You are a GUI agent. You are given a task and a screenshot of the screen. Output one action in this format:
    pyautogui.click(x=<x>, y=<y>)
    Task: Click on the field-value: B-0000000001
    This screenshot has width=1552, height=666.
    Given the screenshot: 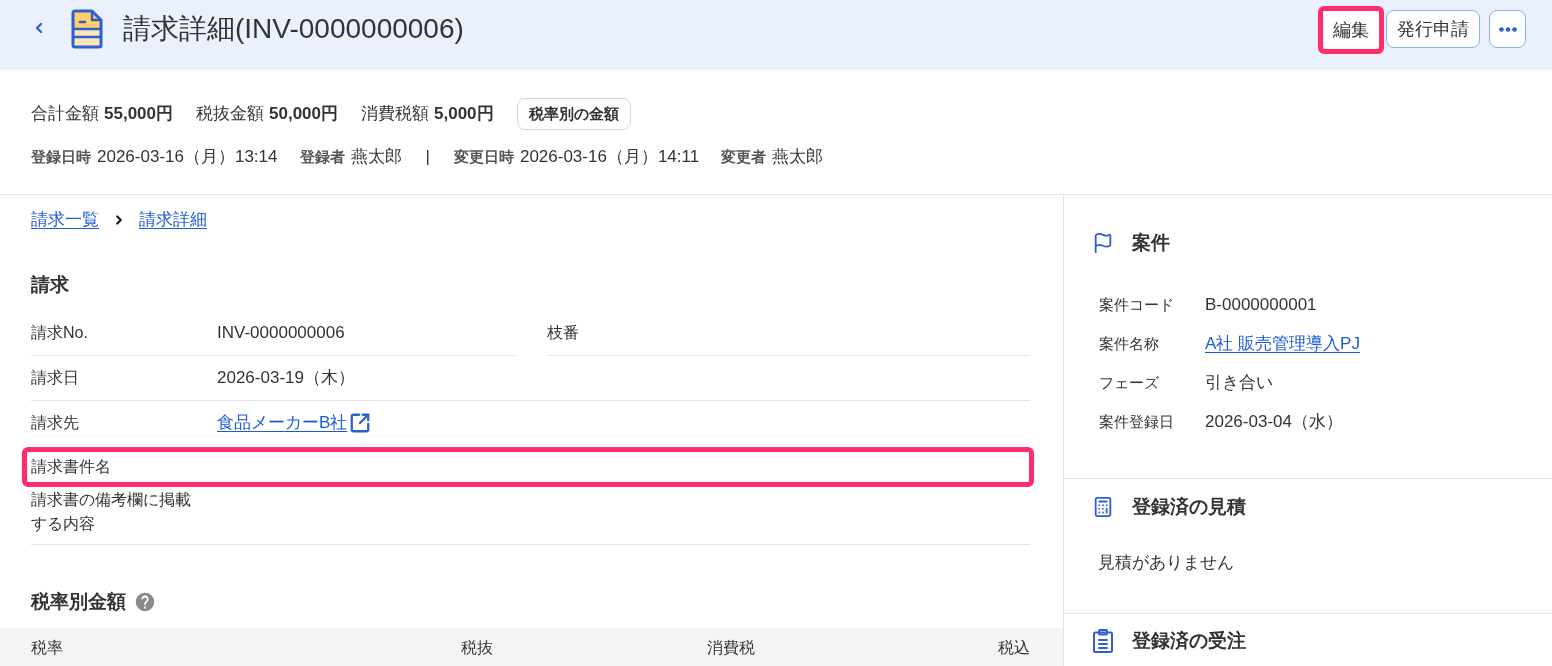 What is the action you would take?
    pyautogui.click(x=1261, y=305)
    